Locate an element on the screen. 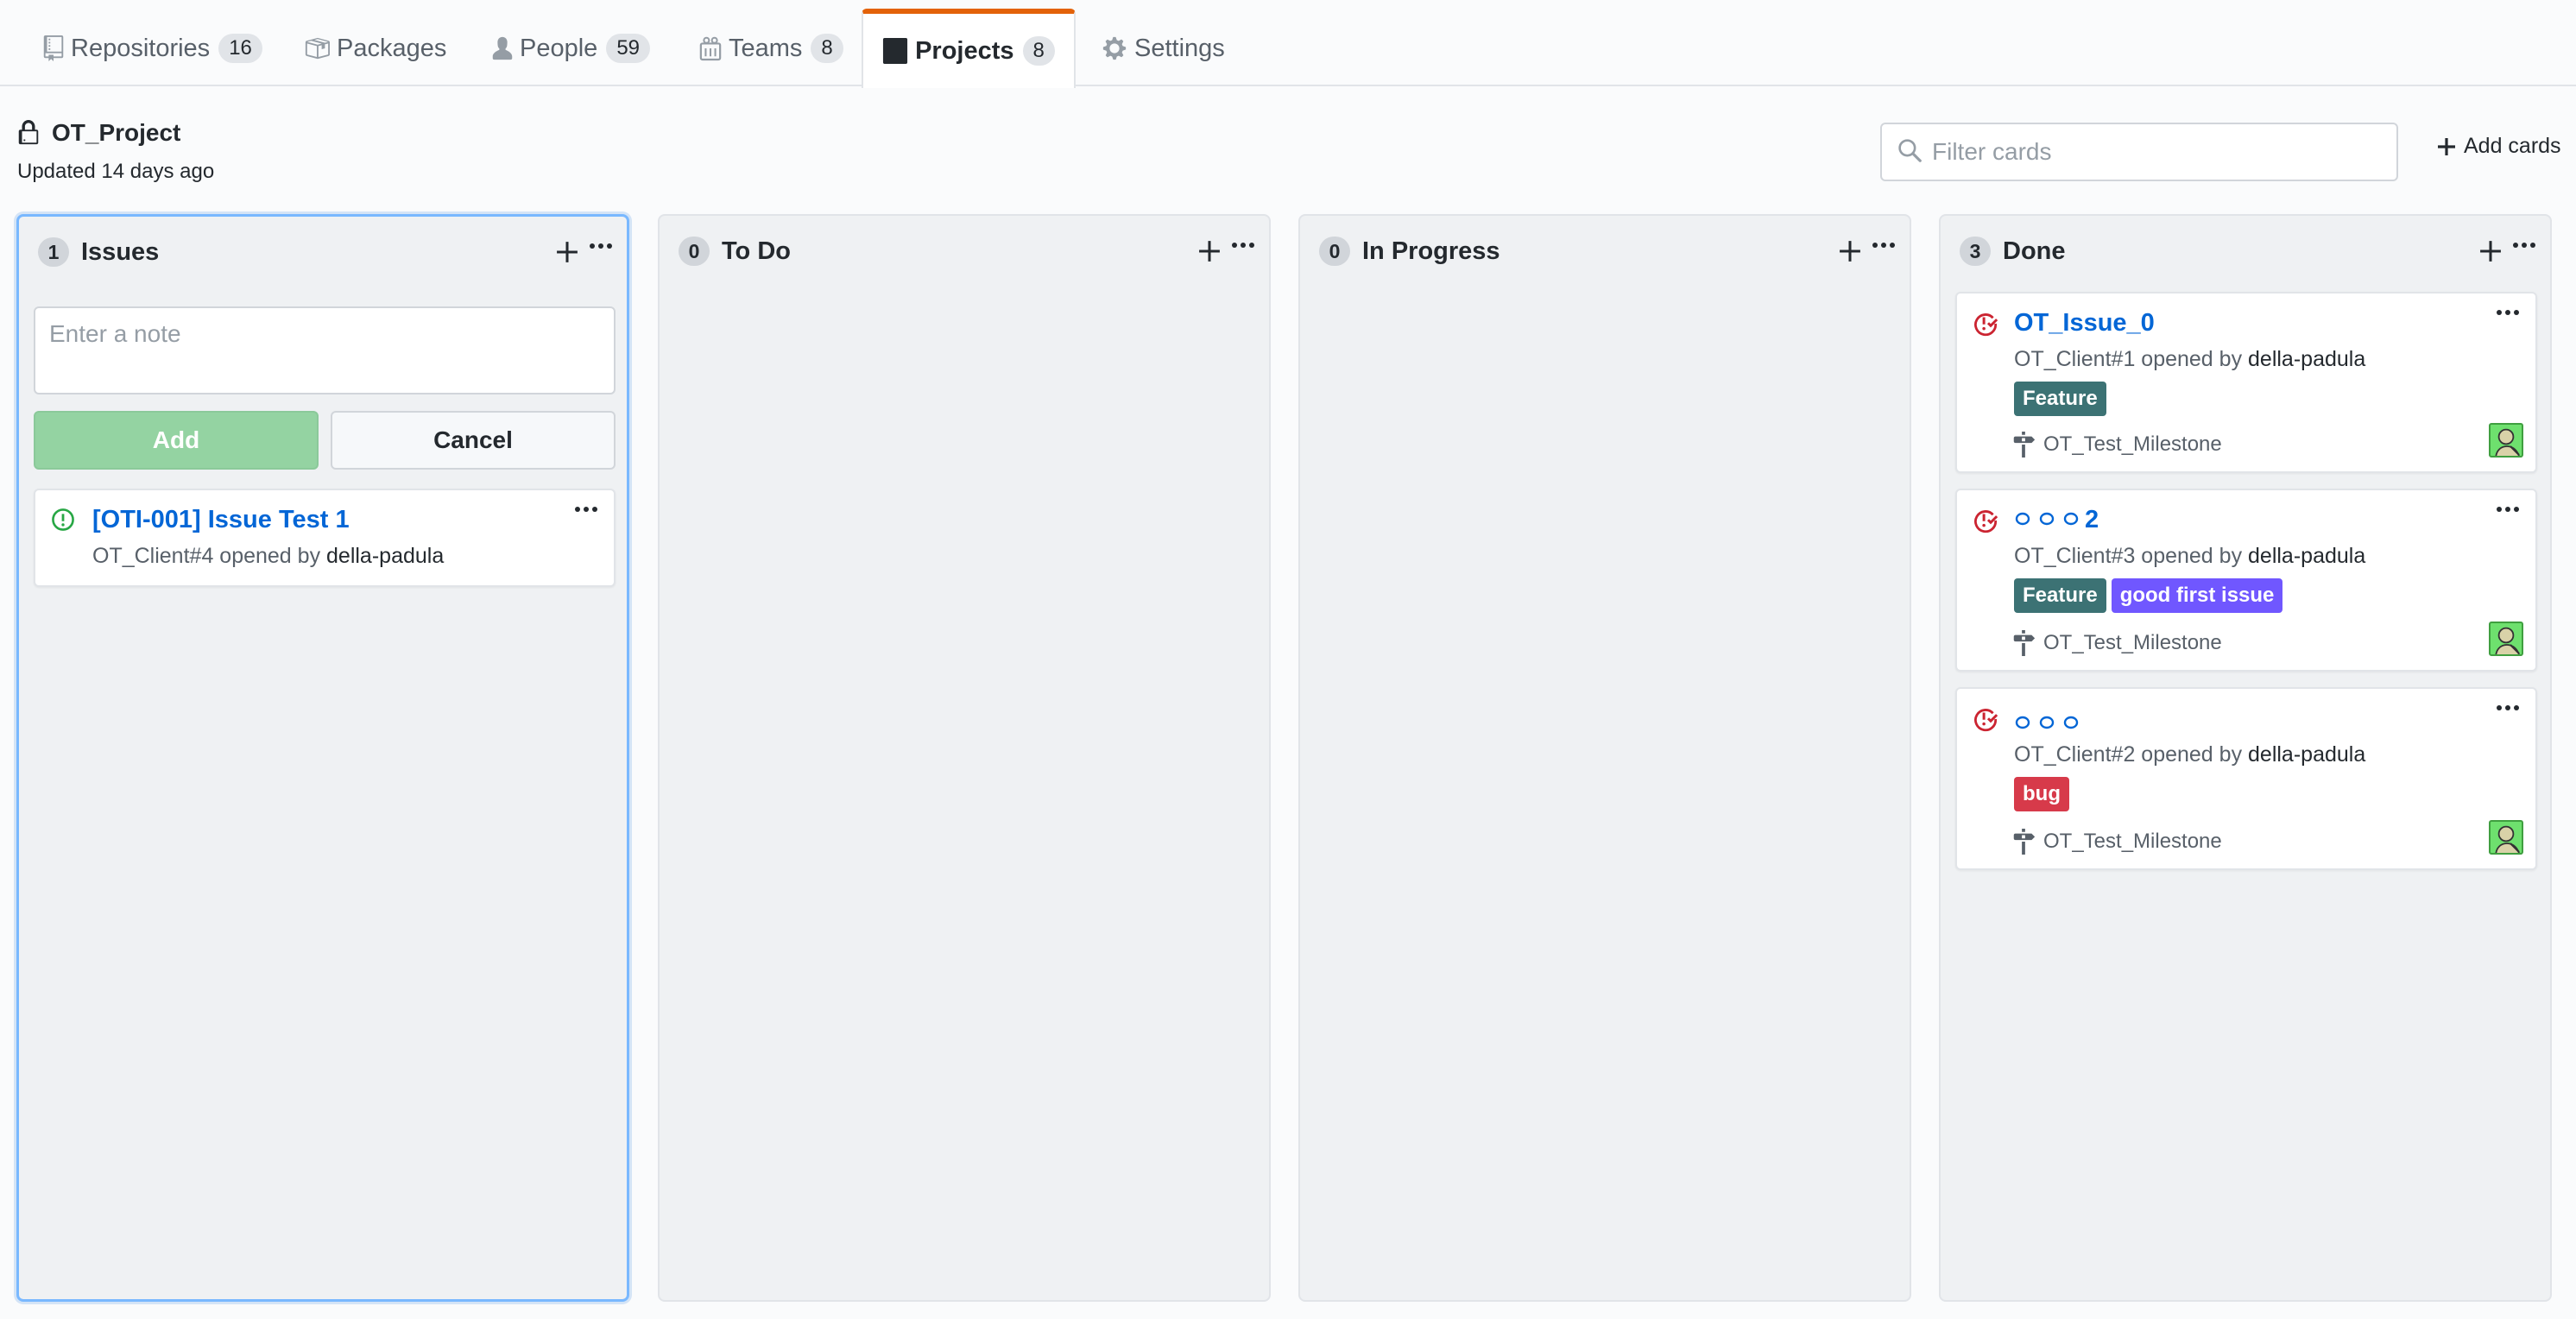 This screenshot has height=1319, width=2576. tab-people: People 59 is located at coordinates (571, 48).